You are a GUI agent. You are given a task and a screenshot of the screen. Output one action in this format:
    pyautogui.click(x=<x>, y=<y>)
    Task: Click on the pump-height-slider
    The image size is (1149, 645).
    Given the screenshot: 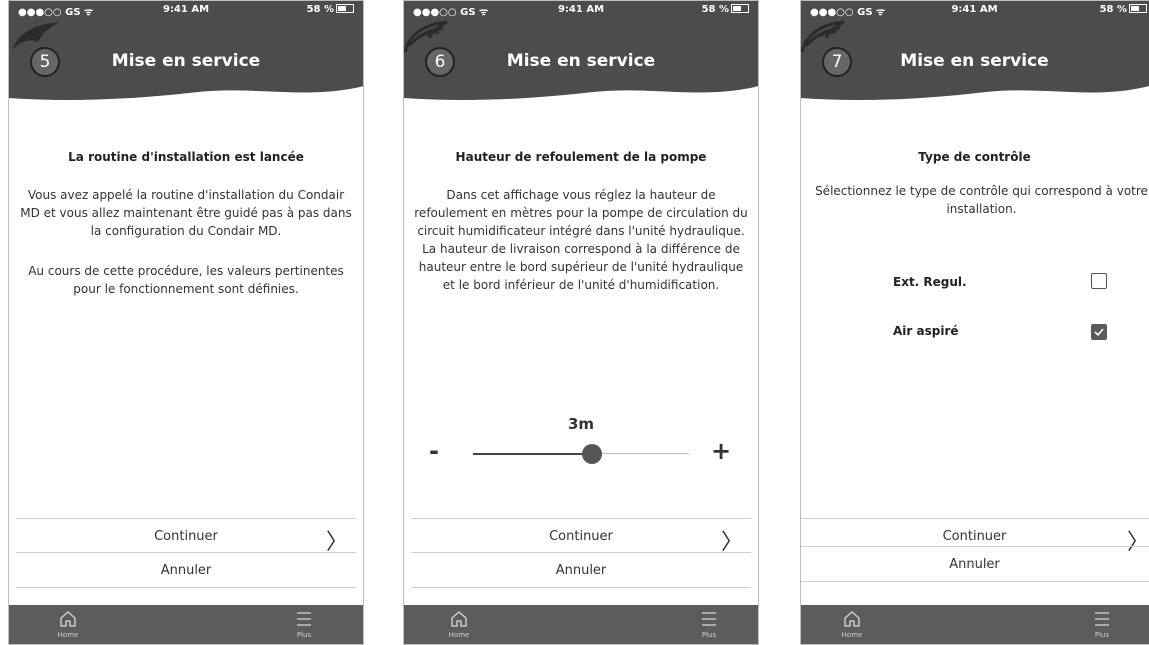 What is the action you would take?
    pyautogui.click(x=581, y=454)
    